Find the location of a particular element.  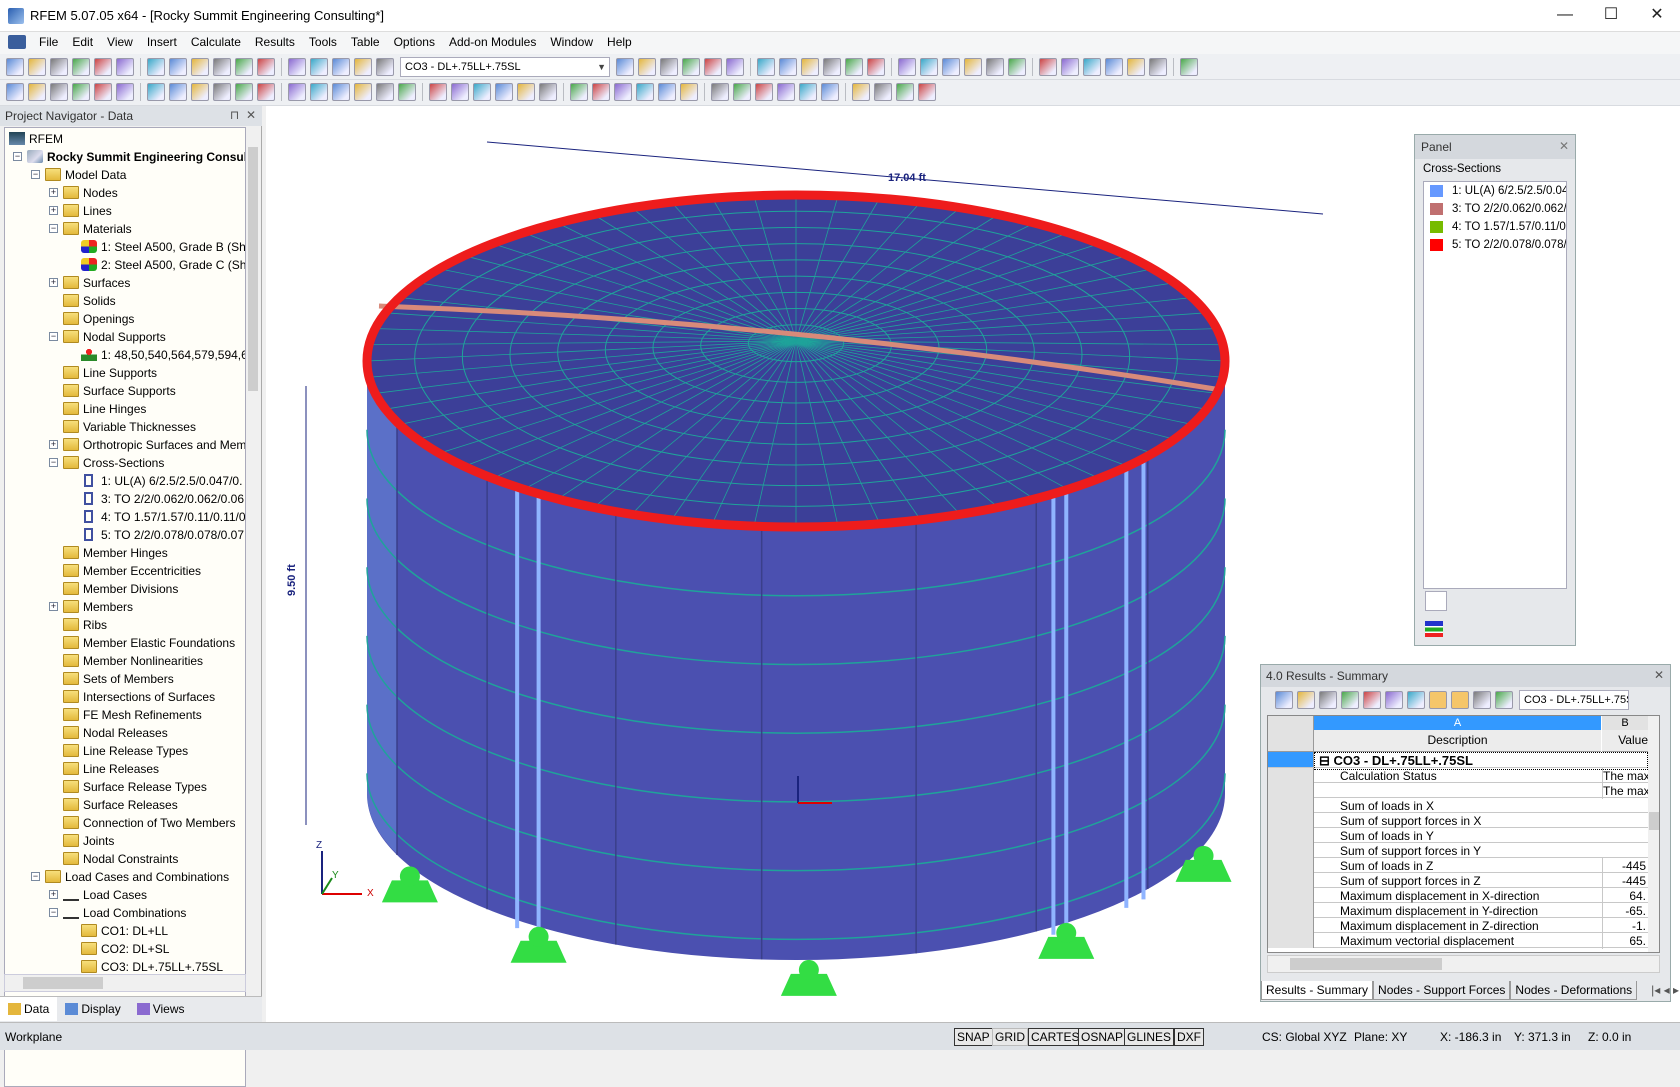

menu-add-on-modules: Add-on Modules is located at coordinates (492, 42).